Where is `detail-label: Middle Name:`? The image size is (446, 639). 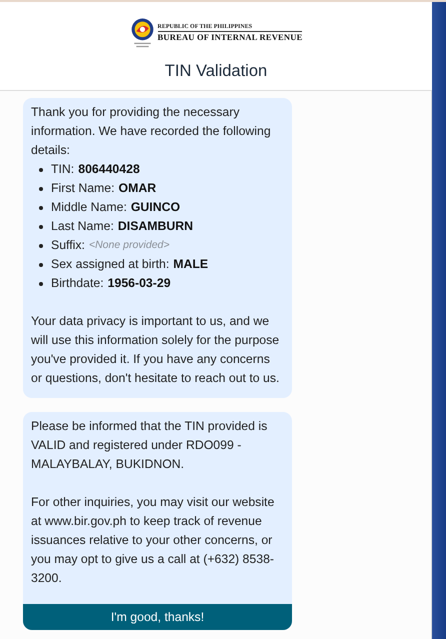 detail-label: Middle Name: is located at coordinates (89, 207).